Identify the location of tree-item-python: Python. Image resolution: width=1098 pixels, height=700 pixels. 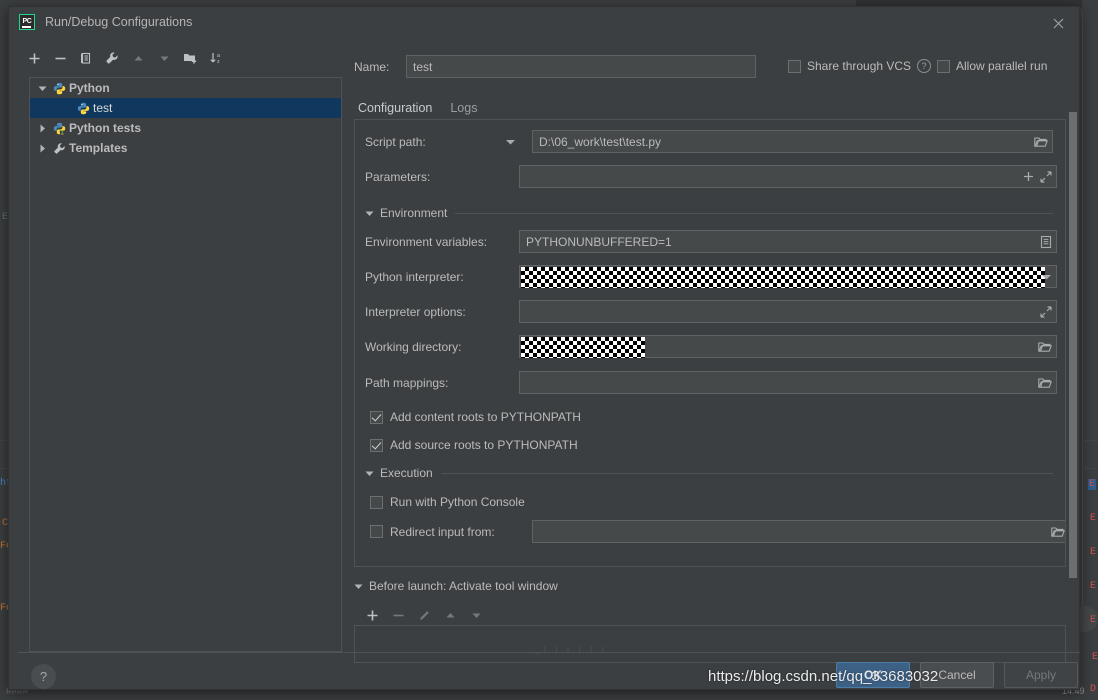
(185, 88).